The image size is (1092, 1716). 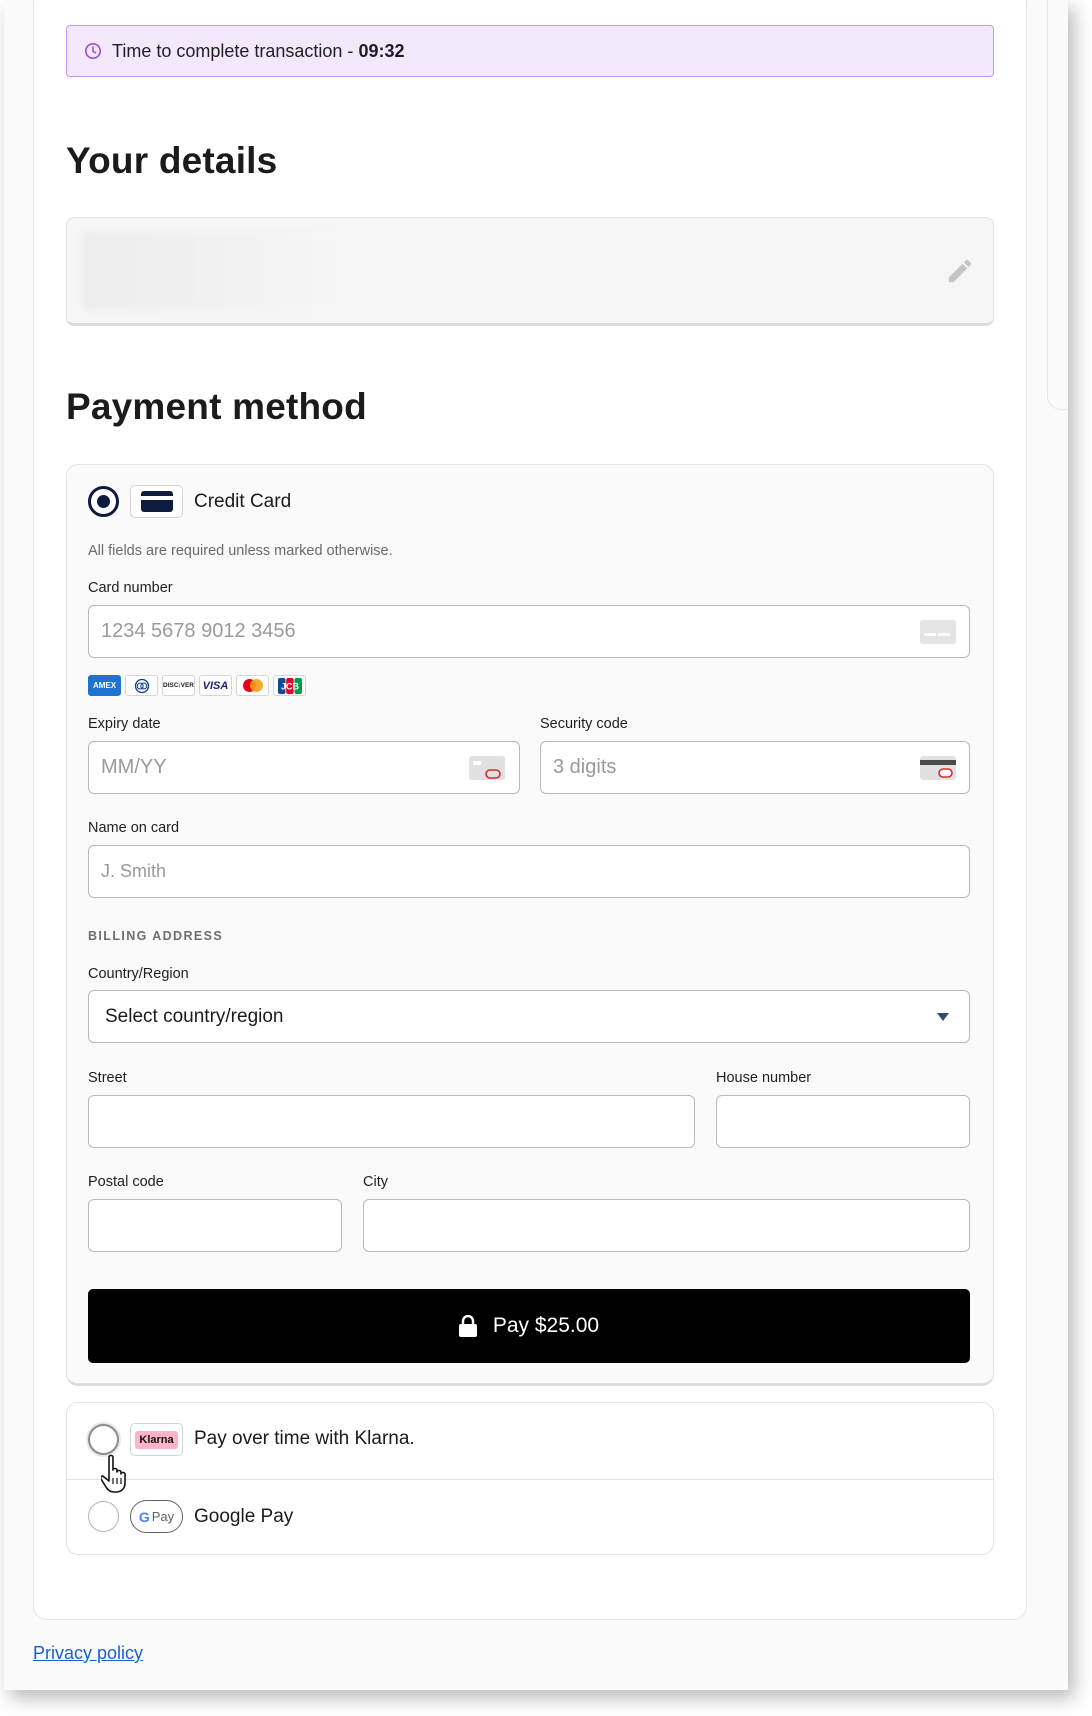 What do you see at coordinates (93, 51) in the screenshot?
I see `clock-icon` at bounding box center [93, 51].